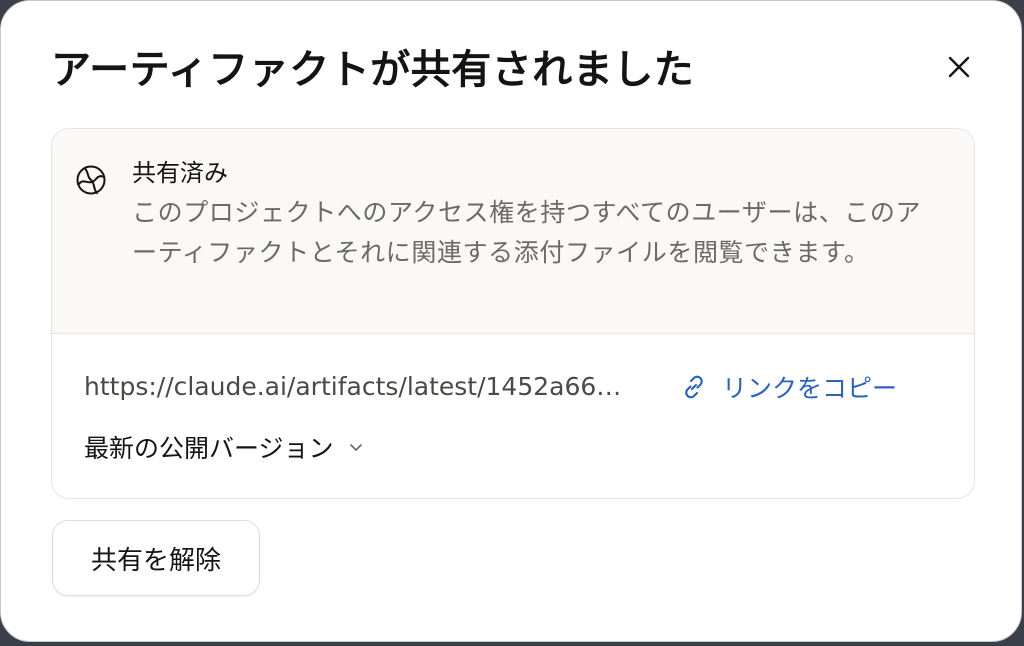 Image resolution: width=1024 pixels, height=646 pixels. Describe the element at coordinates (355, 447) in the screenshot. I see `chevron-down-icon` at that location.